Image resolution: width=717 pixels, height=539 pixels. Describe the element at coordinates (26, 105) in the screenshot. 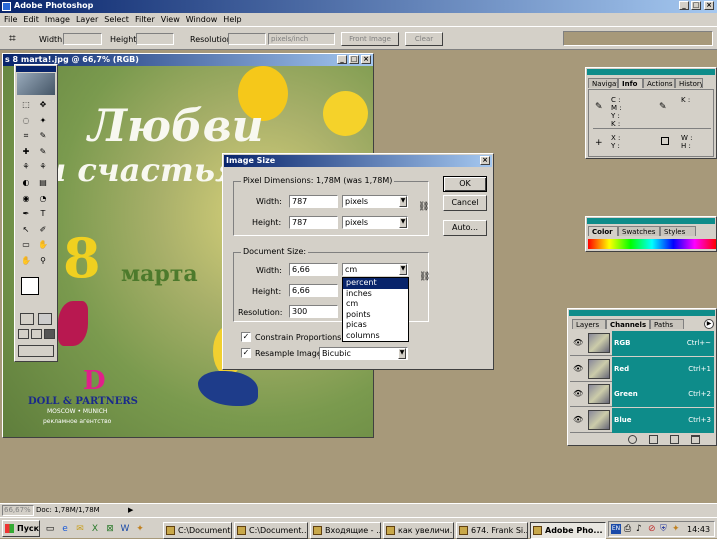

I see `marquee-tool-icon: ⬚` at that location.